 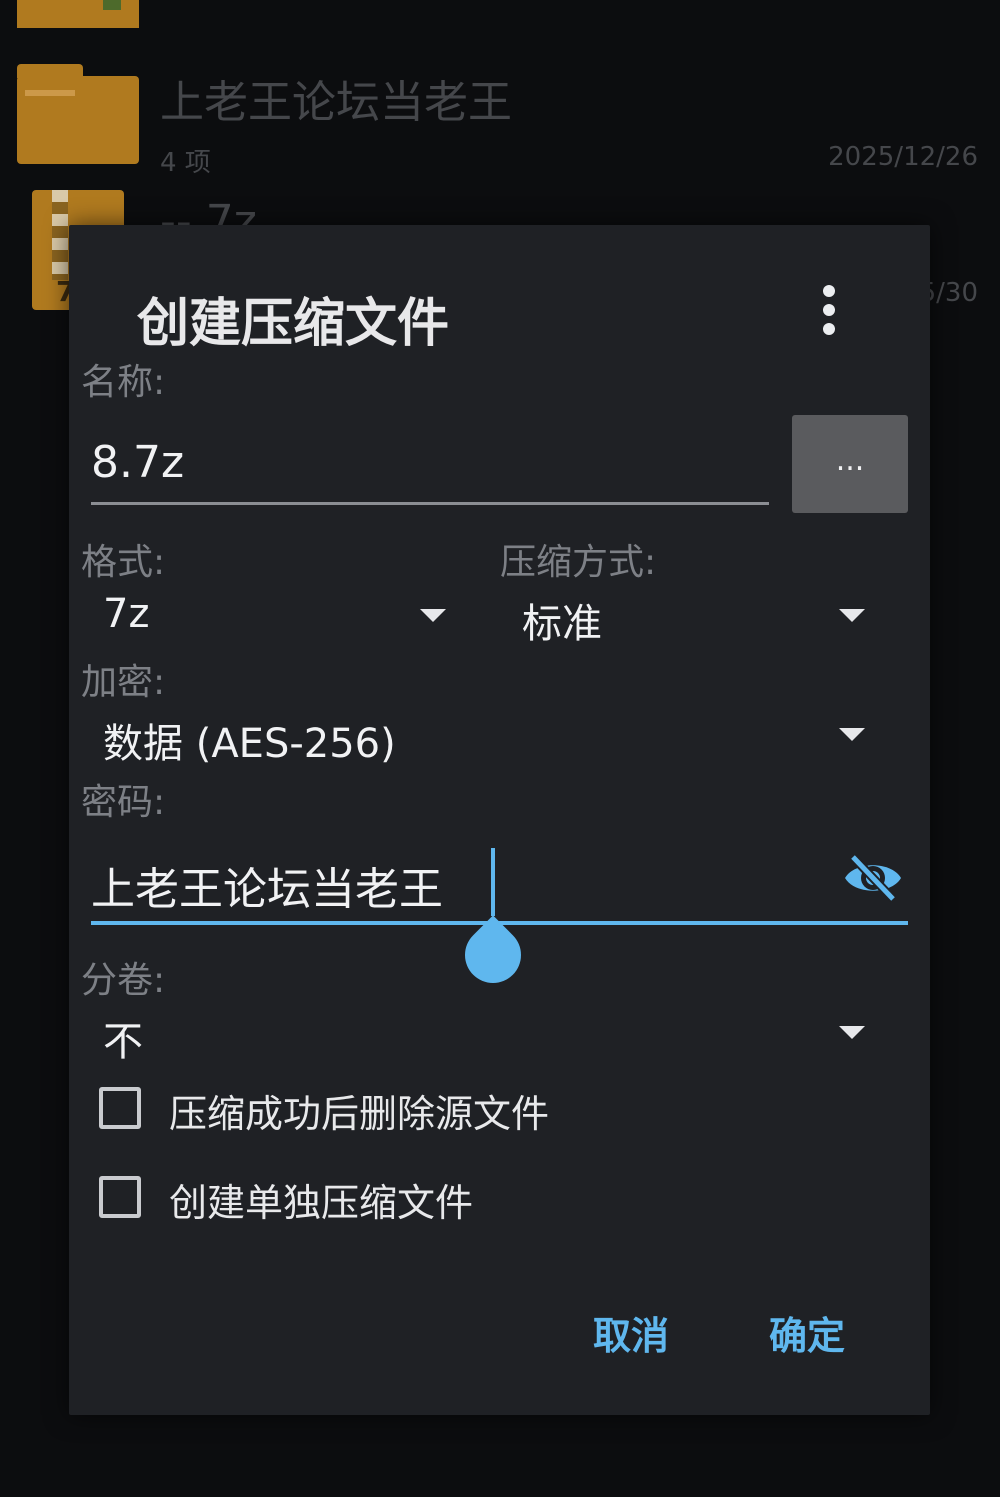 What do you see at coordinates (293, 324) in the screenshot?
I see `dialog-title: 创建压缩文件` at bounding box center [293, 324].